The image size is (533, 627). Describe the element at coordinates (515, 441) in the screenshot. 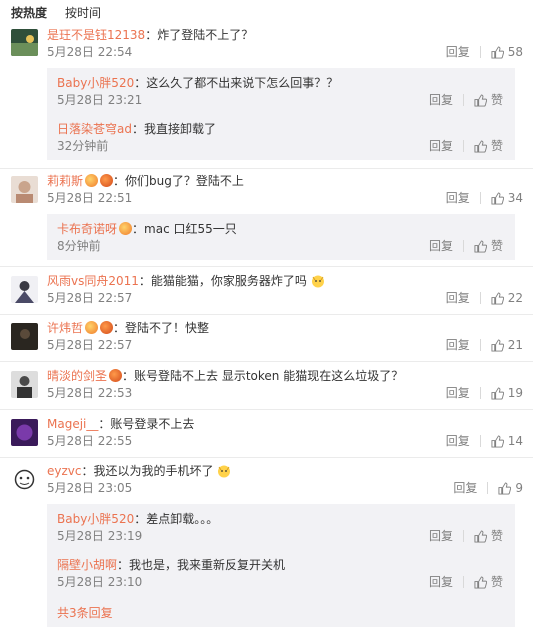

I see `like-count: 14` at that location.